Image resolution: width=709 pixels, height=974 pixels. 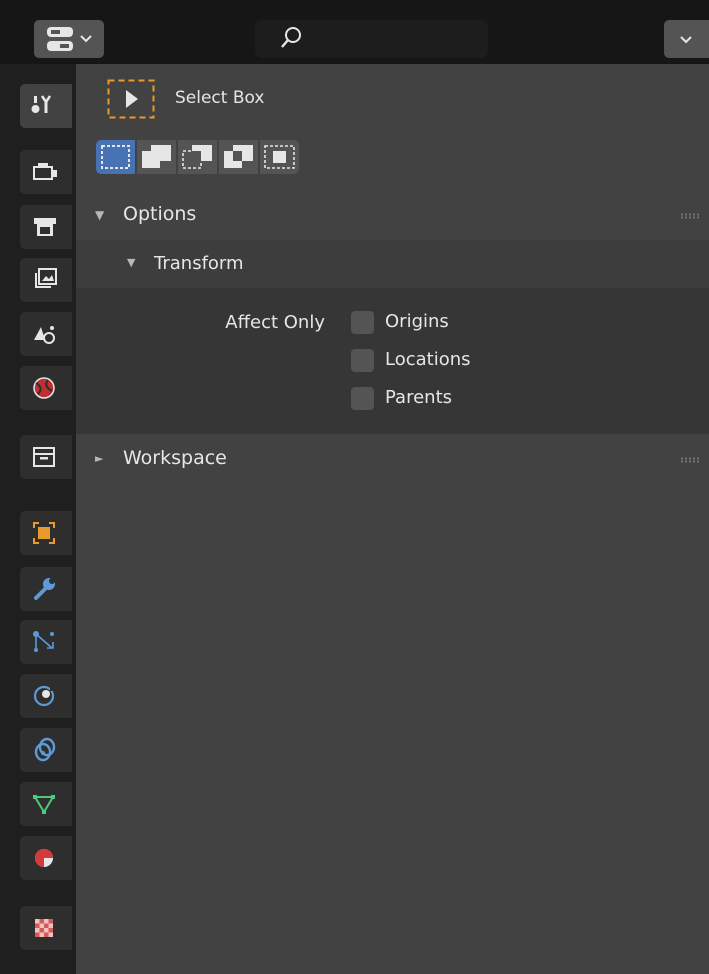 I want to click on tab-world, so click(x=46, y=388).